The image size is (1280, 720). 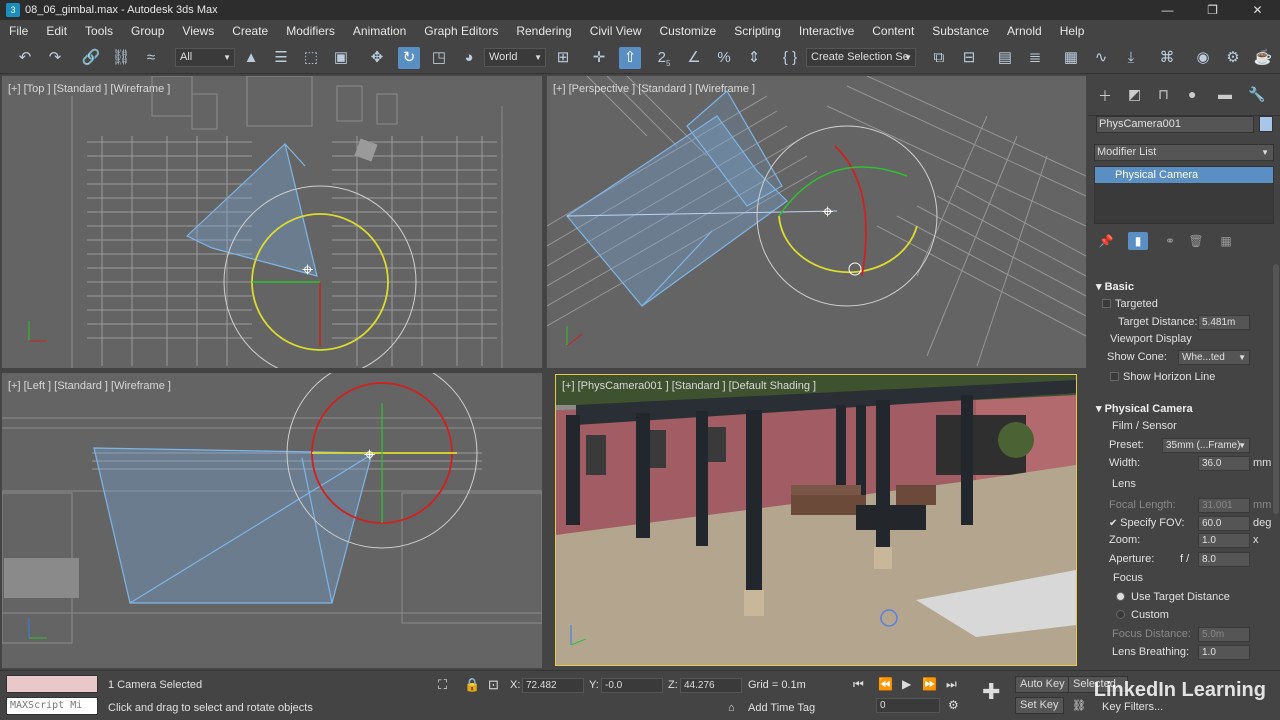 What do you see at coordinates (442, 685) in the screenshot?
I see `isolate-selection-icon: ⛶` at bounding box center [442, 685].